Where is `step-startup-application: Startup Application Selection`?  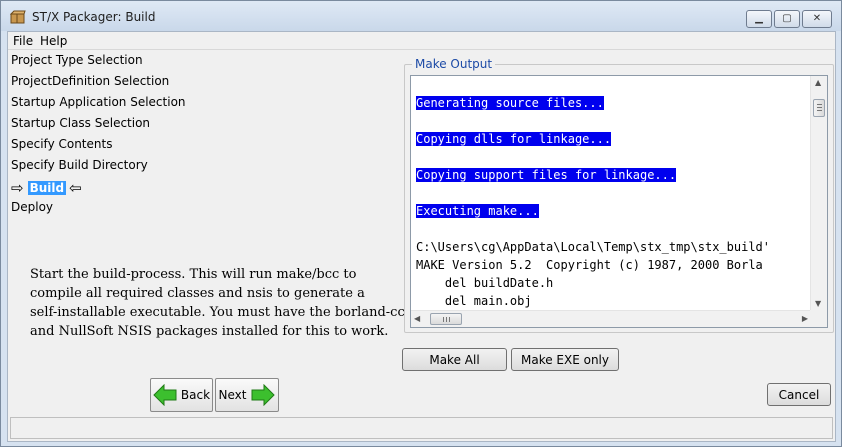 step-startup-application: Startup Application Selection is located at coordinates (98, 102).